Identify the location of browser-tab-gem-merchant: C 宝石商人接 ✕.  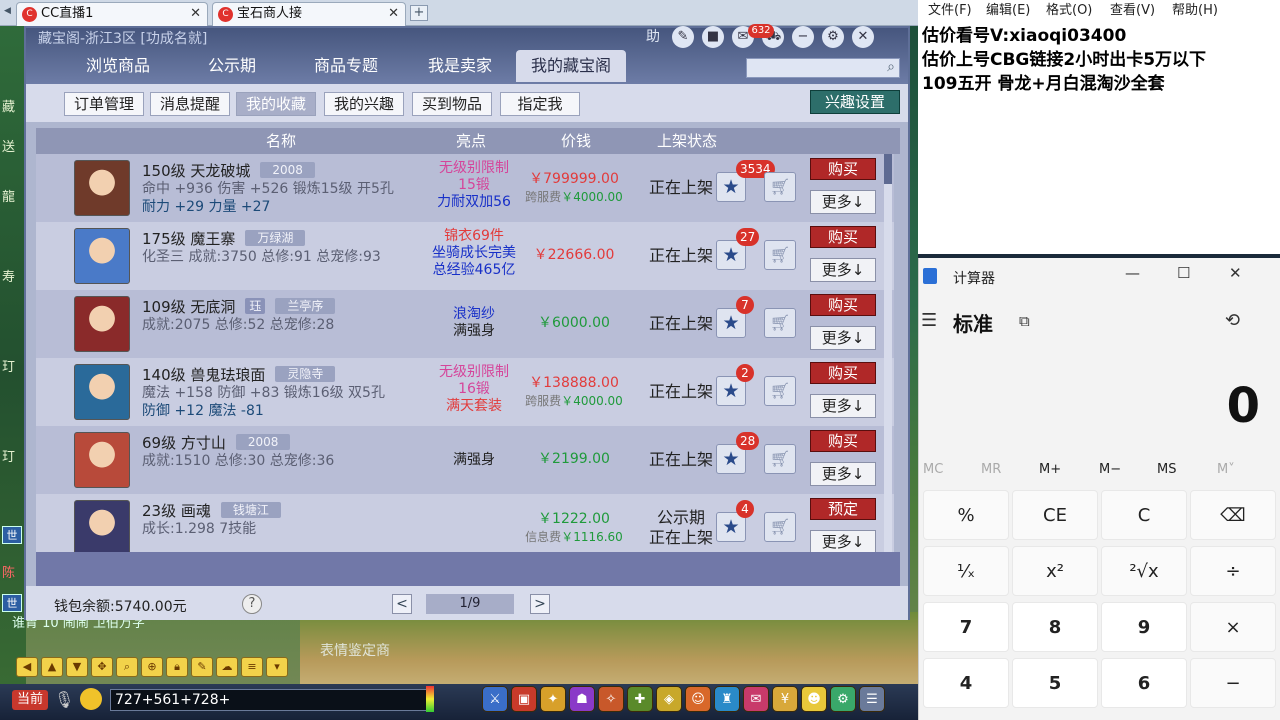
(309, 14).